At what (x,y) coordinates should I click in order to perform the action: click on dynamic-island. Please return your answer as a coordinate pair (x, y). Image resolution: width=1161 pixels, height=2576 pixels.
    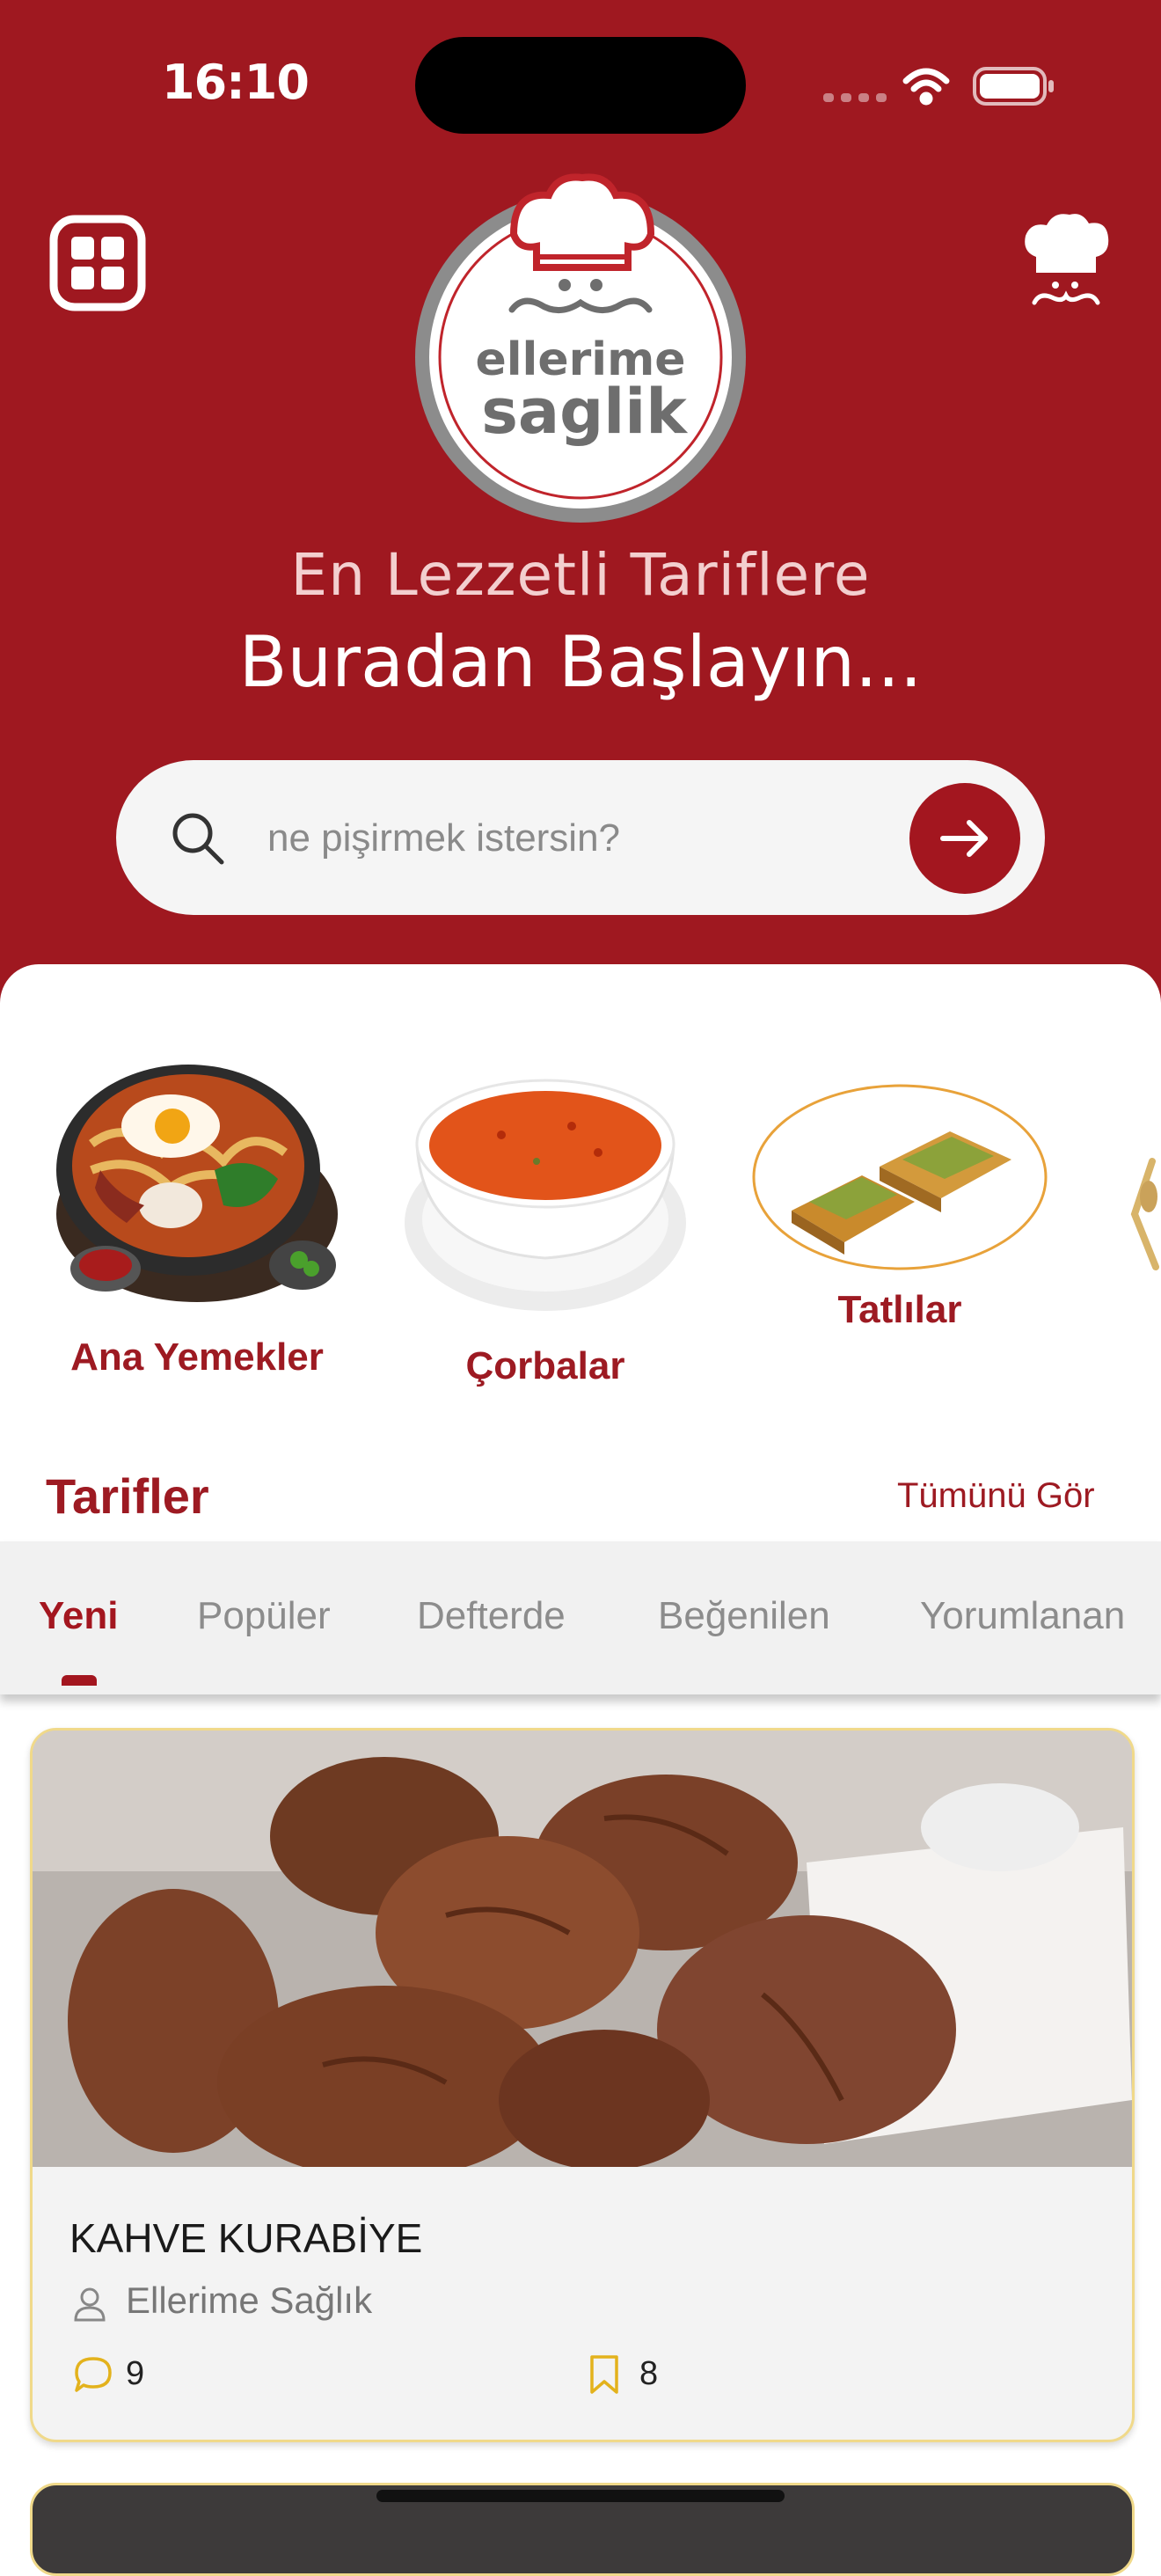
    Looking at the image, I should click on (580, 85).